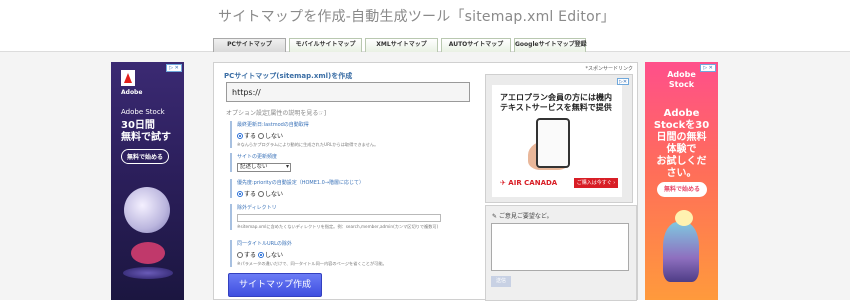 The width and height of the screenshot is (850, 301). I want to click on priority-title: 優先度:priorityの自動設定（HOME1.0→階層に応じて）, so click(301, 183).